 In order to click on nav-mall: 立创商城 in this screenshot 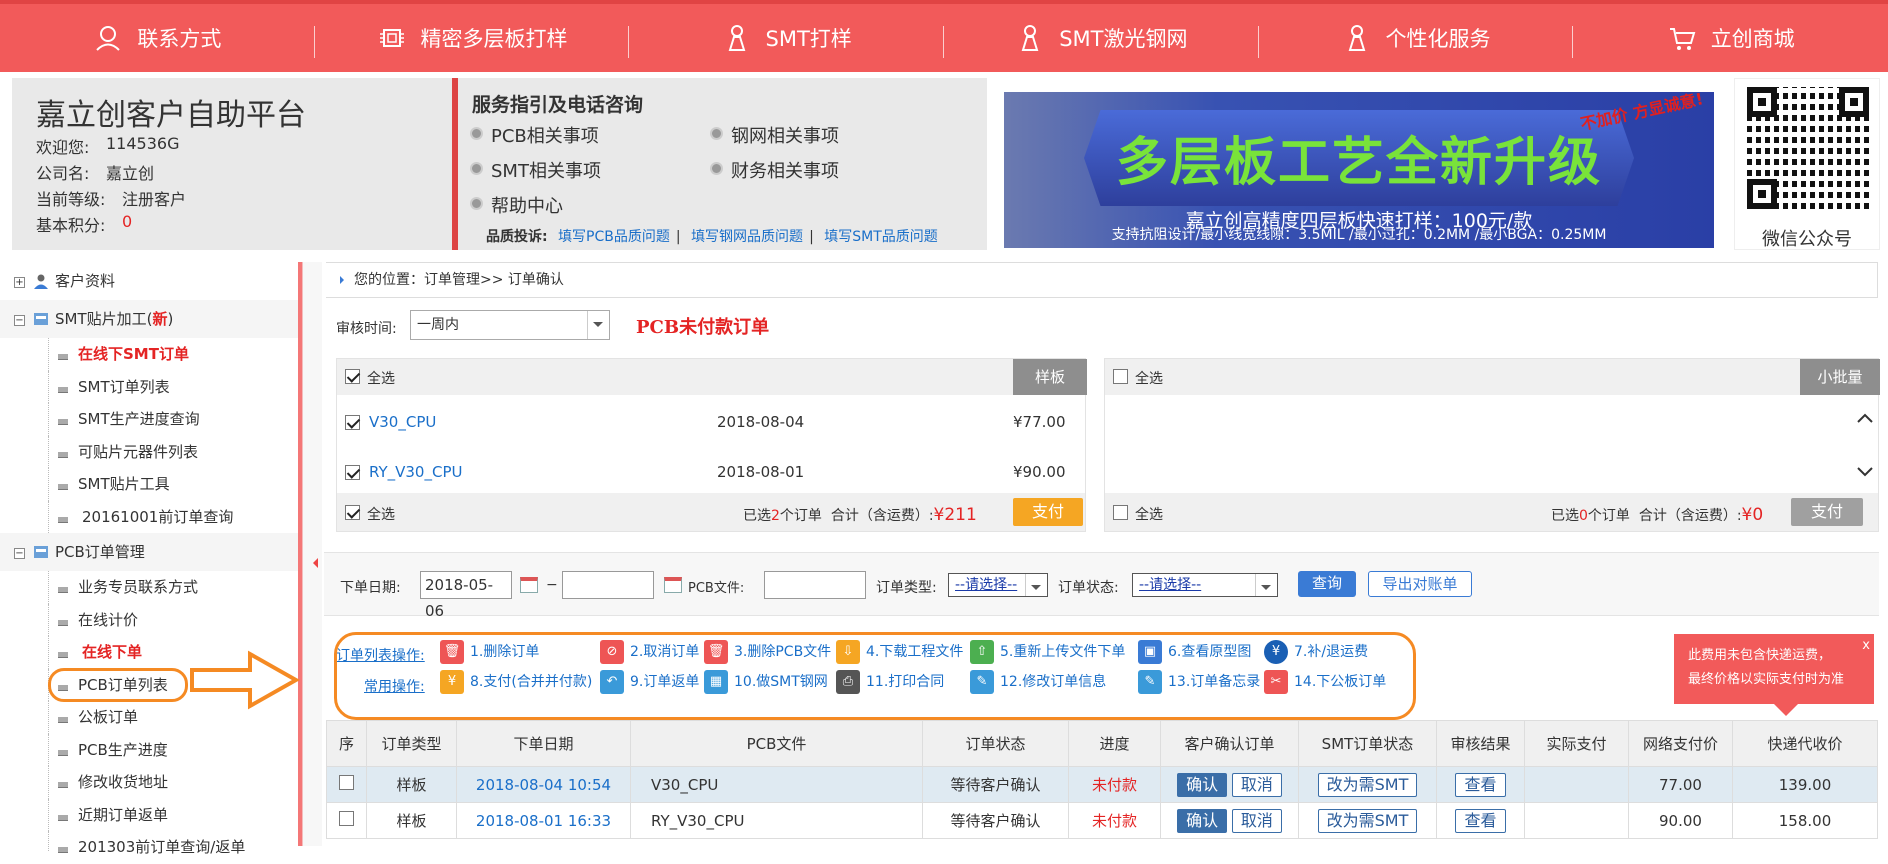, I will do `click(1730, 38)`.